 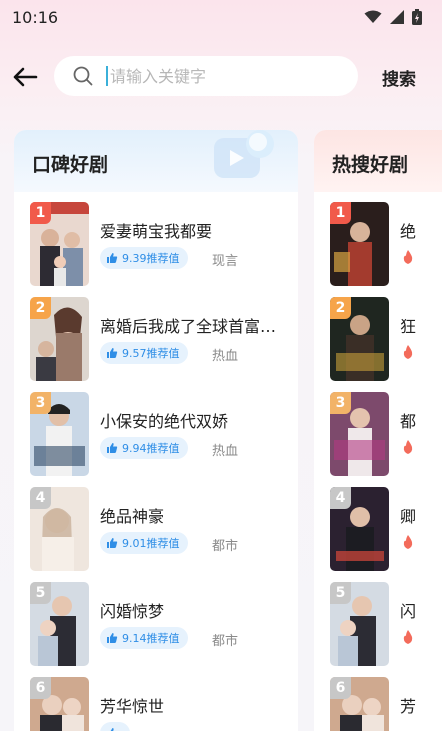 I want to click on recommend-badge: 9.14推荐值, so click(x=144, y=638).